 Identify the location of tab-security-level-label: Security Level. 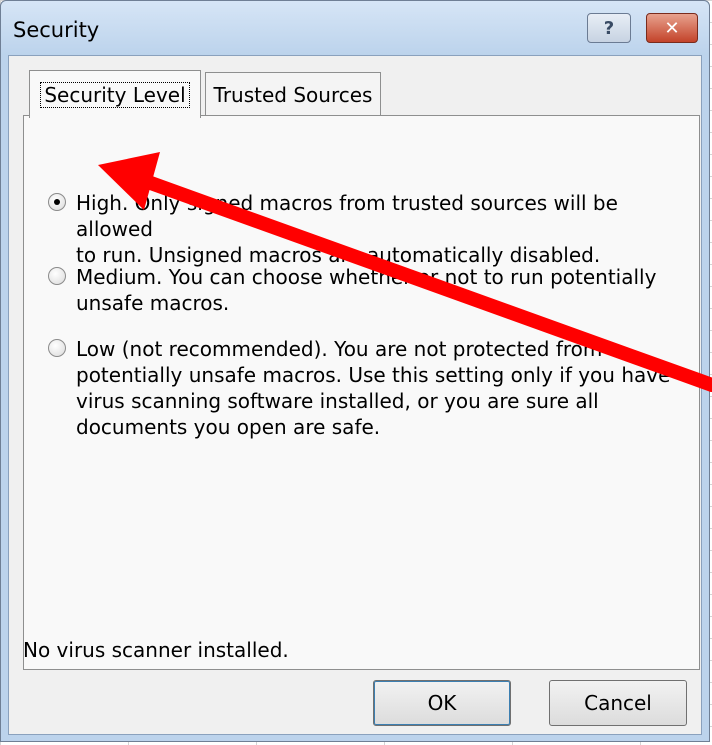
(115, 94).